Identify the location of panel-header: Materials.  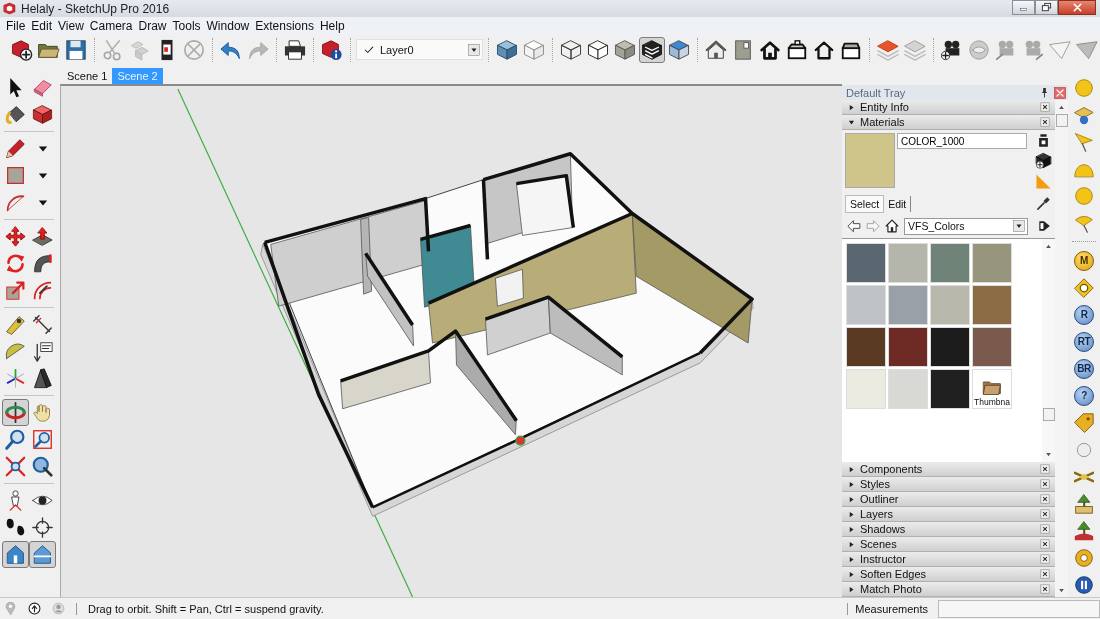
(948, 122).